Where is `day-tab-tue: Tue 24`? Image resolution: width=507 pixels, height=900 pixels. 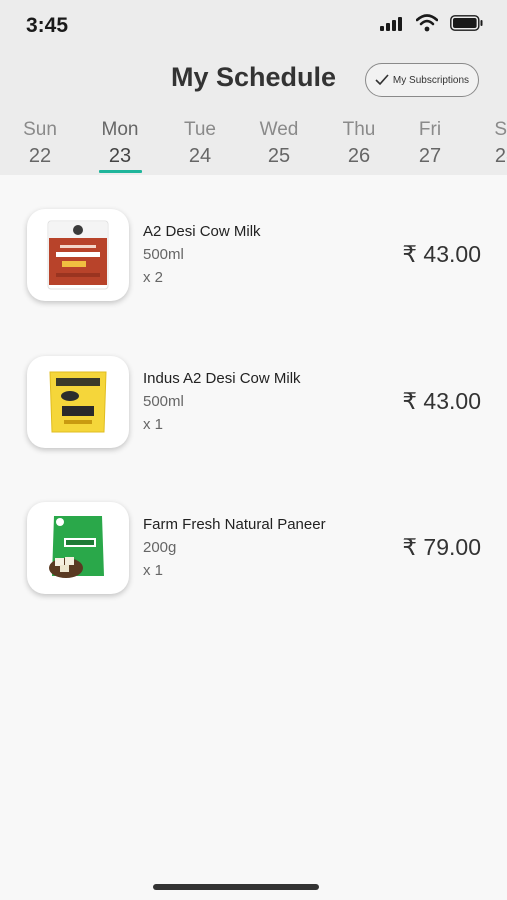
day-tab-tue: Tue 24 is located at coordinates (200, 144).